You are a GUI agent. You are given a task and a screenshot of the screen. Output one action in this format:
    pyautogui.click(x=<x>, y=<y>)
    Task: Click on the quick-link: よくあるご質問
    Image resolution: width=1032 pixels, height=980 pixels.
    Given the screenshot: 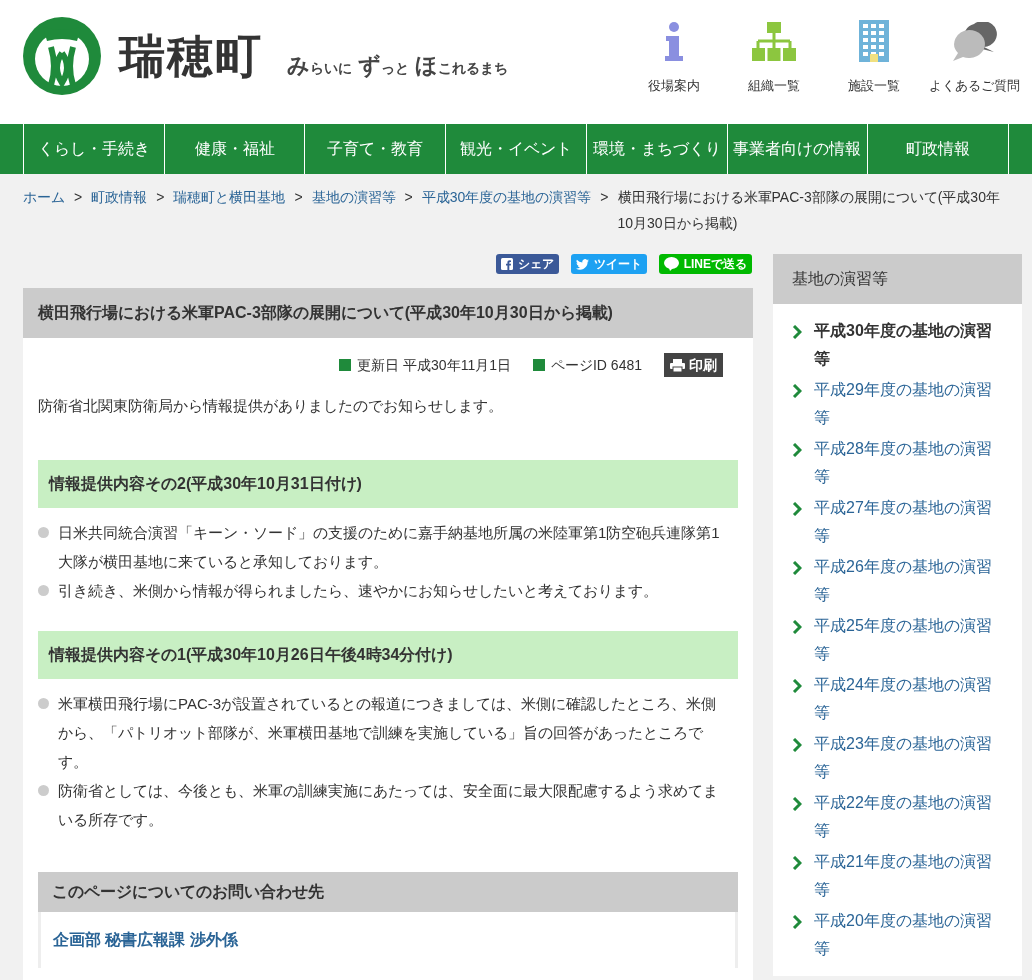 What is the action you would take?
    pyautogui.click(x=974, y=57)
    